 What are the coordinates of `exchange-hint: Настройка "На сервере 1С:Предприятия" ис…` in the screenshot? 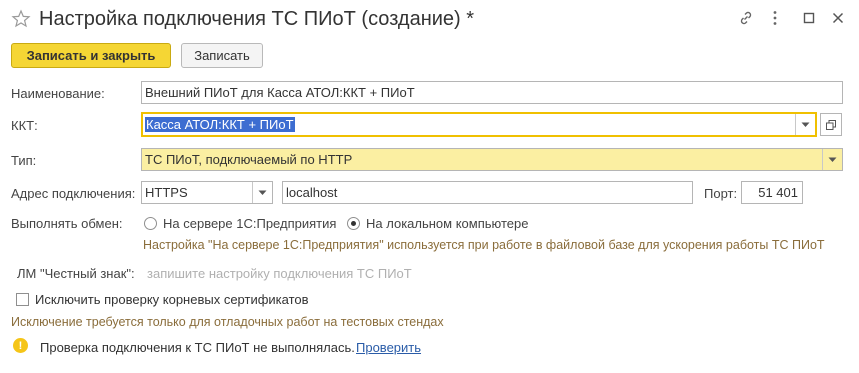 It's located at (484, 245).